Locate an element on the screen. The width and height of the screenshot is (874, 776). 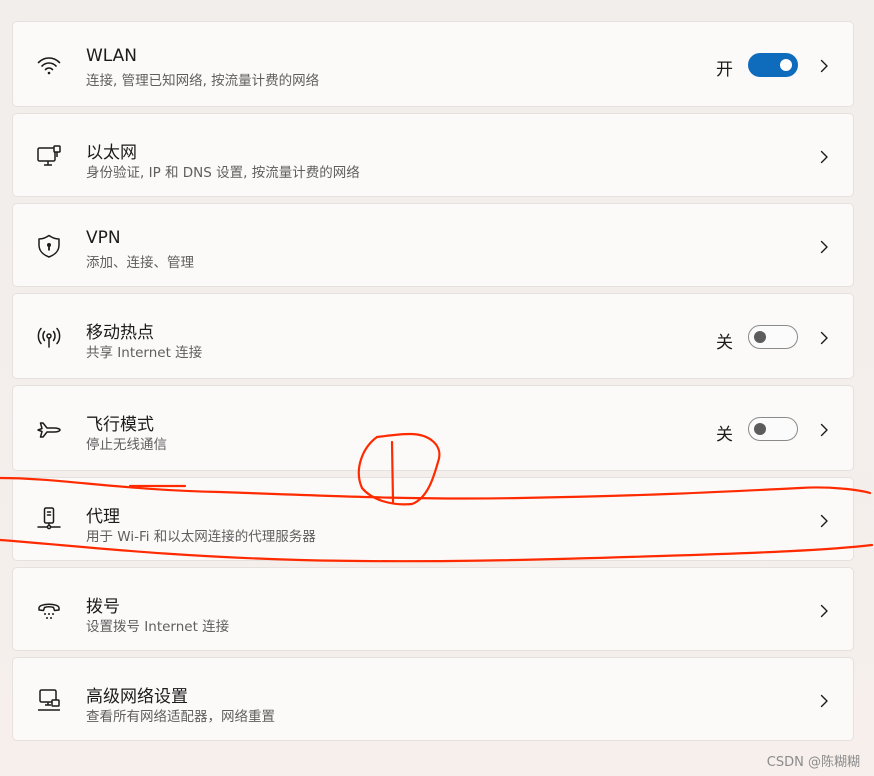
setting-subtitle: 停止无线通信 is located at coordinates (126, 445).